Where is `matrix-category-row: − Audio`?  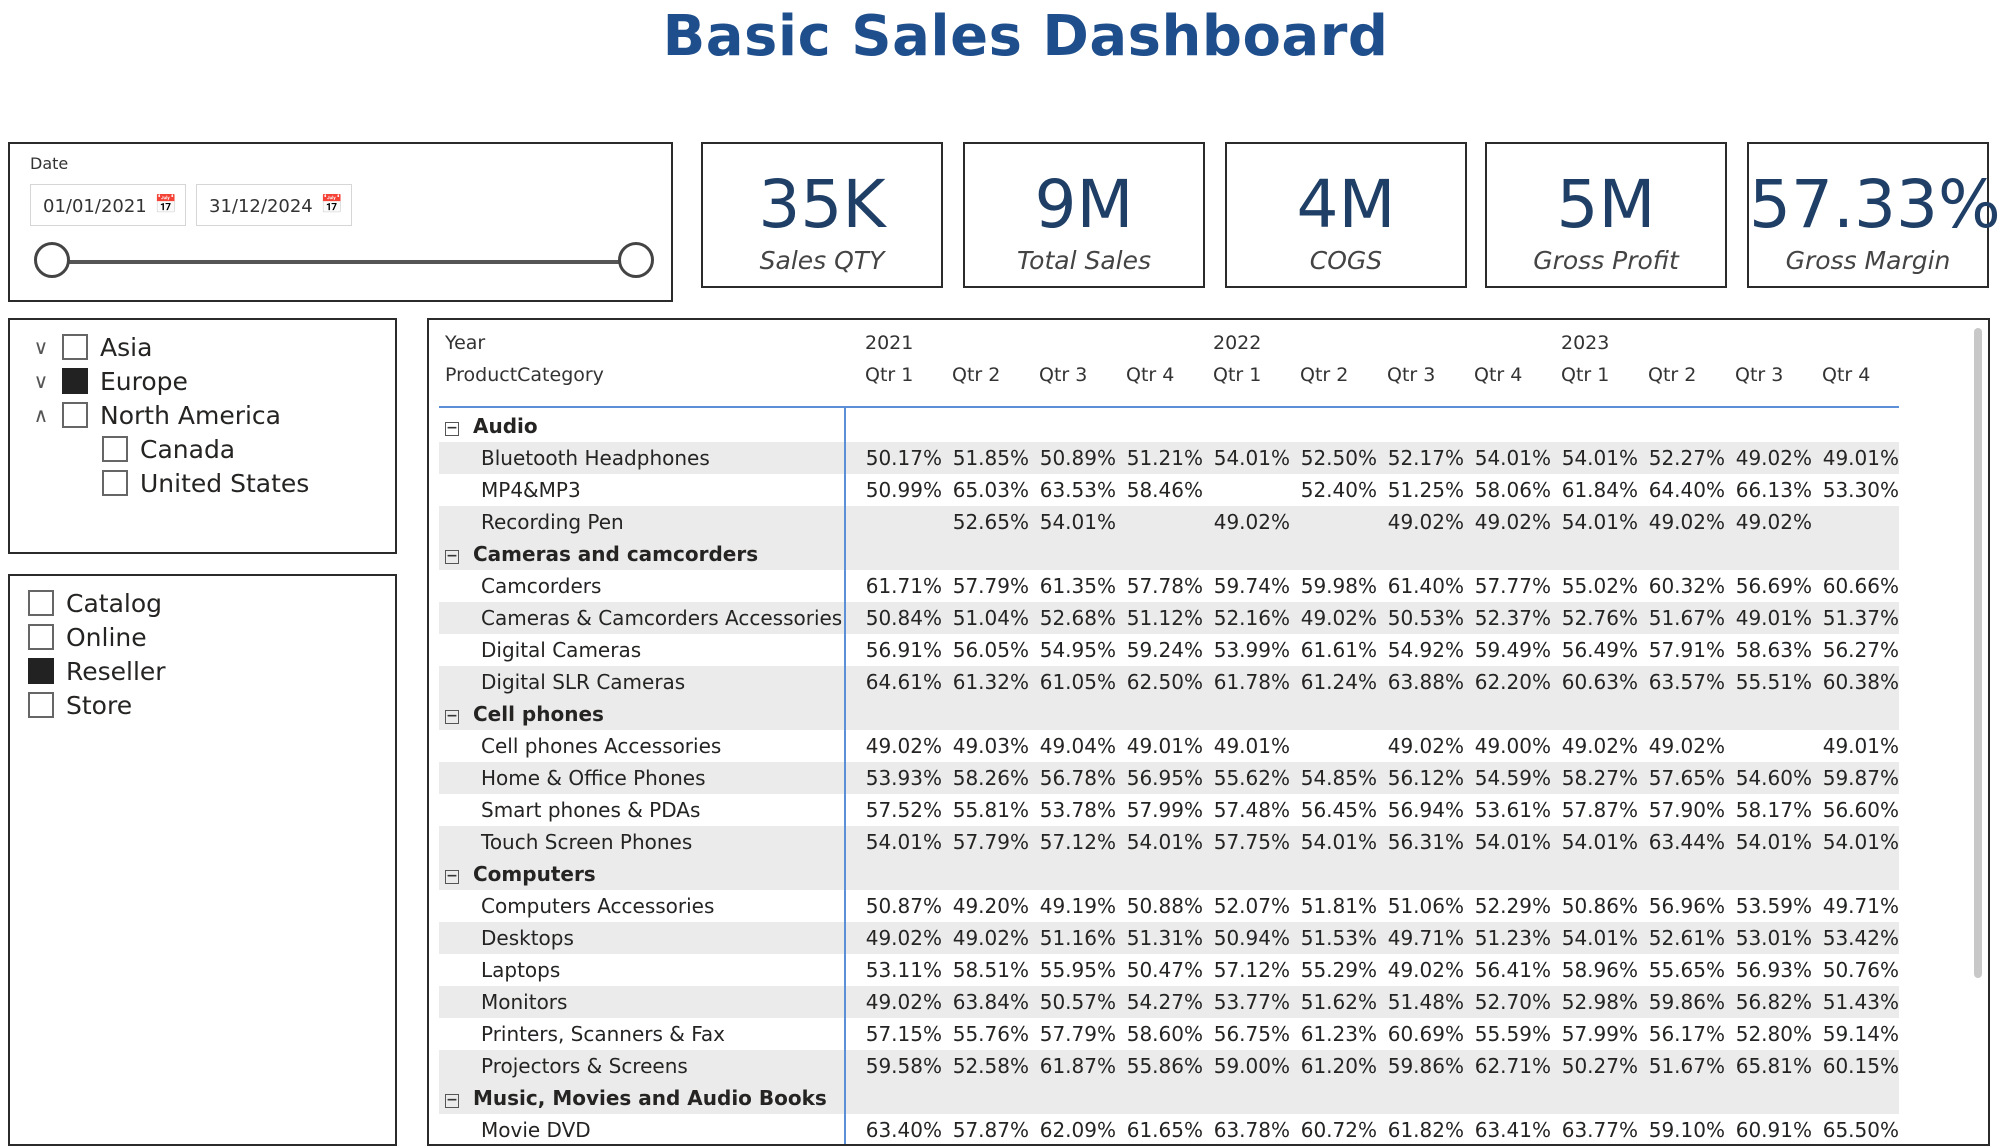
matrix-category-row: − Audio is located at coordinates (1169, 426).